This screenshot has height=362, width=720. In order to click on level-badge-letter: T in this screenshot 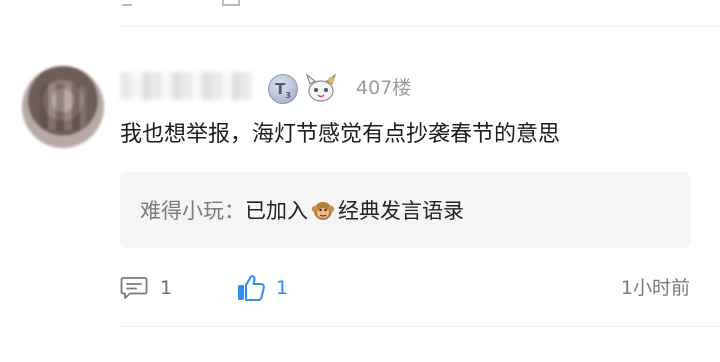, I will do `click(280, 89)`.